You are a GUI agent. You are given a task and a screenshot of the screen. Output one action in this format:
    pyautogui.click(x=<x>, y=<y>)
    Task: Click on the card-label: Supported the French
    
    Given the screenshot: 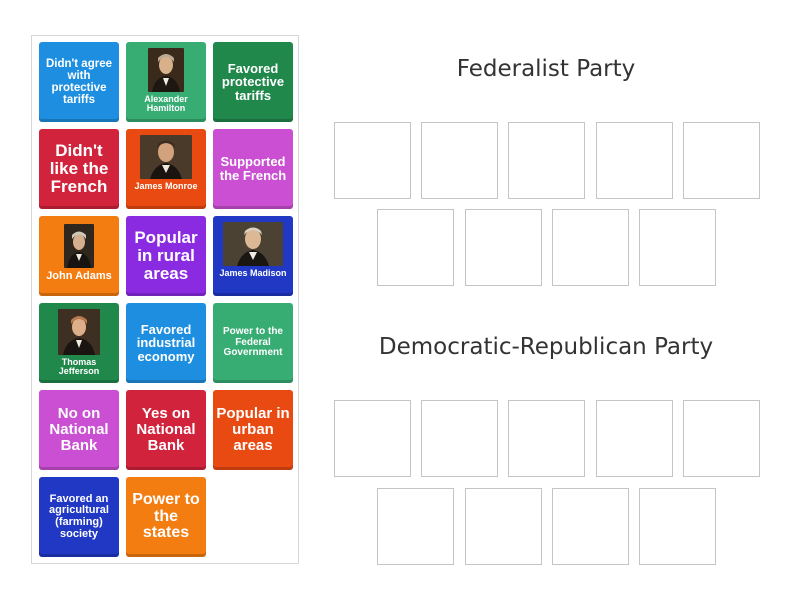 What is the action you would take?
    pyautogui.click(x=253, y=168)
    